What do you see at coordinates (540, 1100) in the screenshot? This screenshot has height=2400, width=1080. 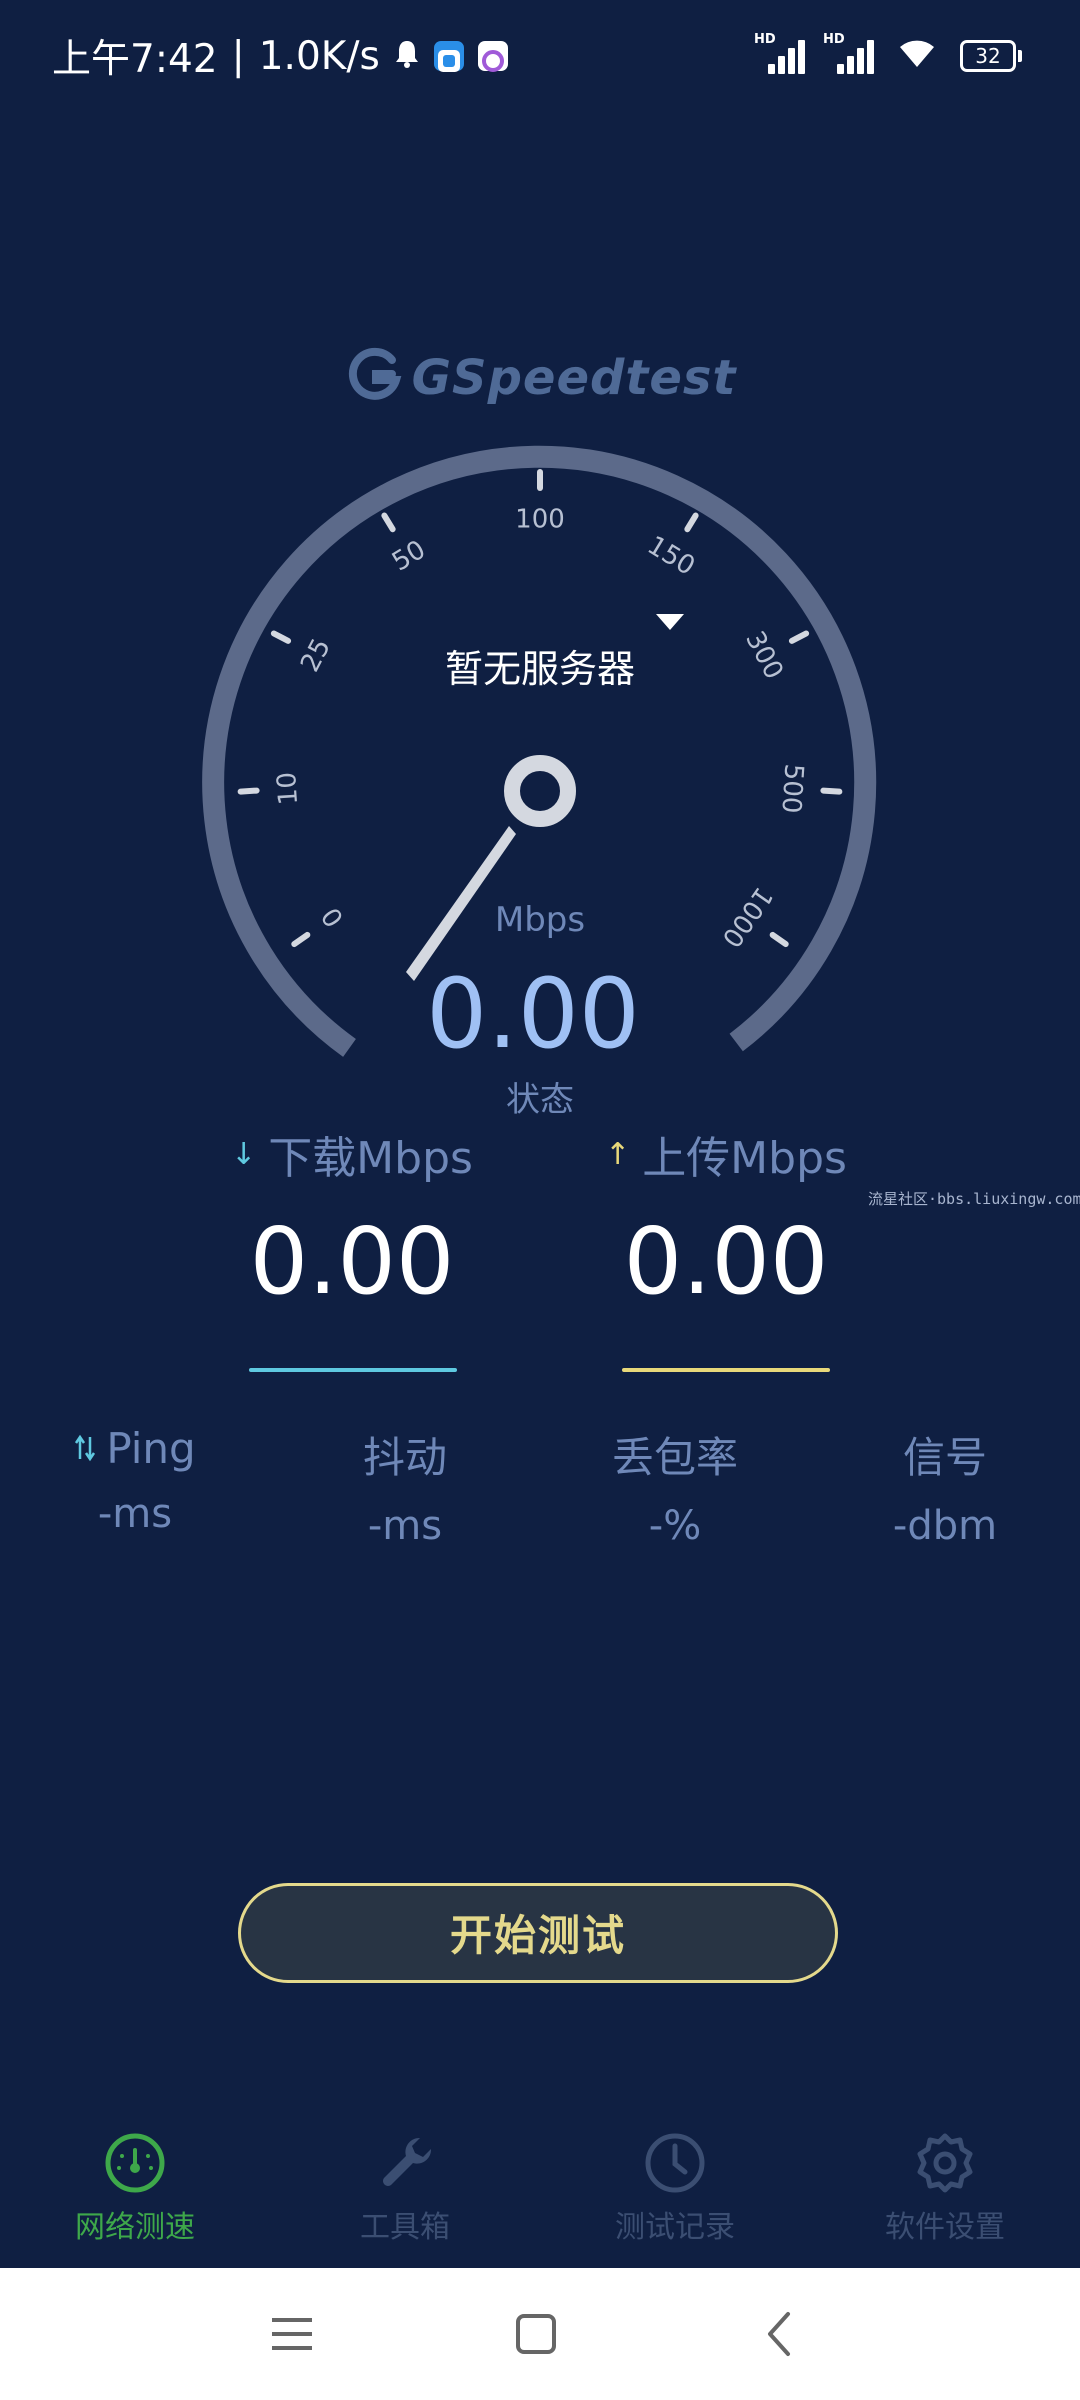 I see `gauge-status: 状态` at bounding box center [540, 1100].